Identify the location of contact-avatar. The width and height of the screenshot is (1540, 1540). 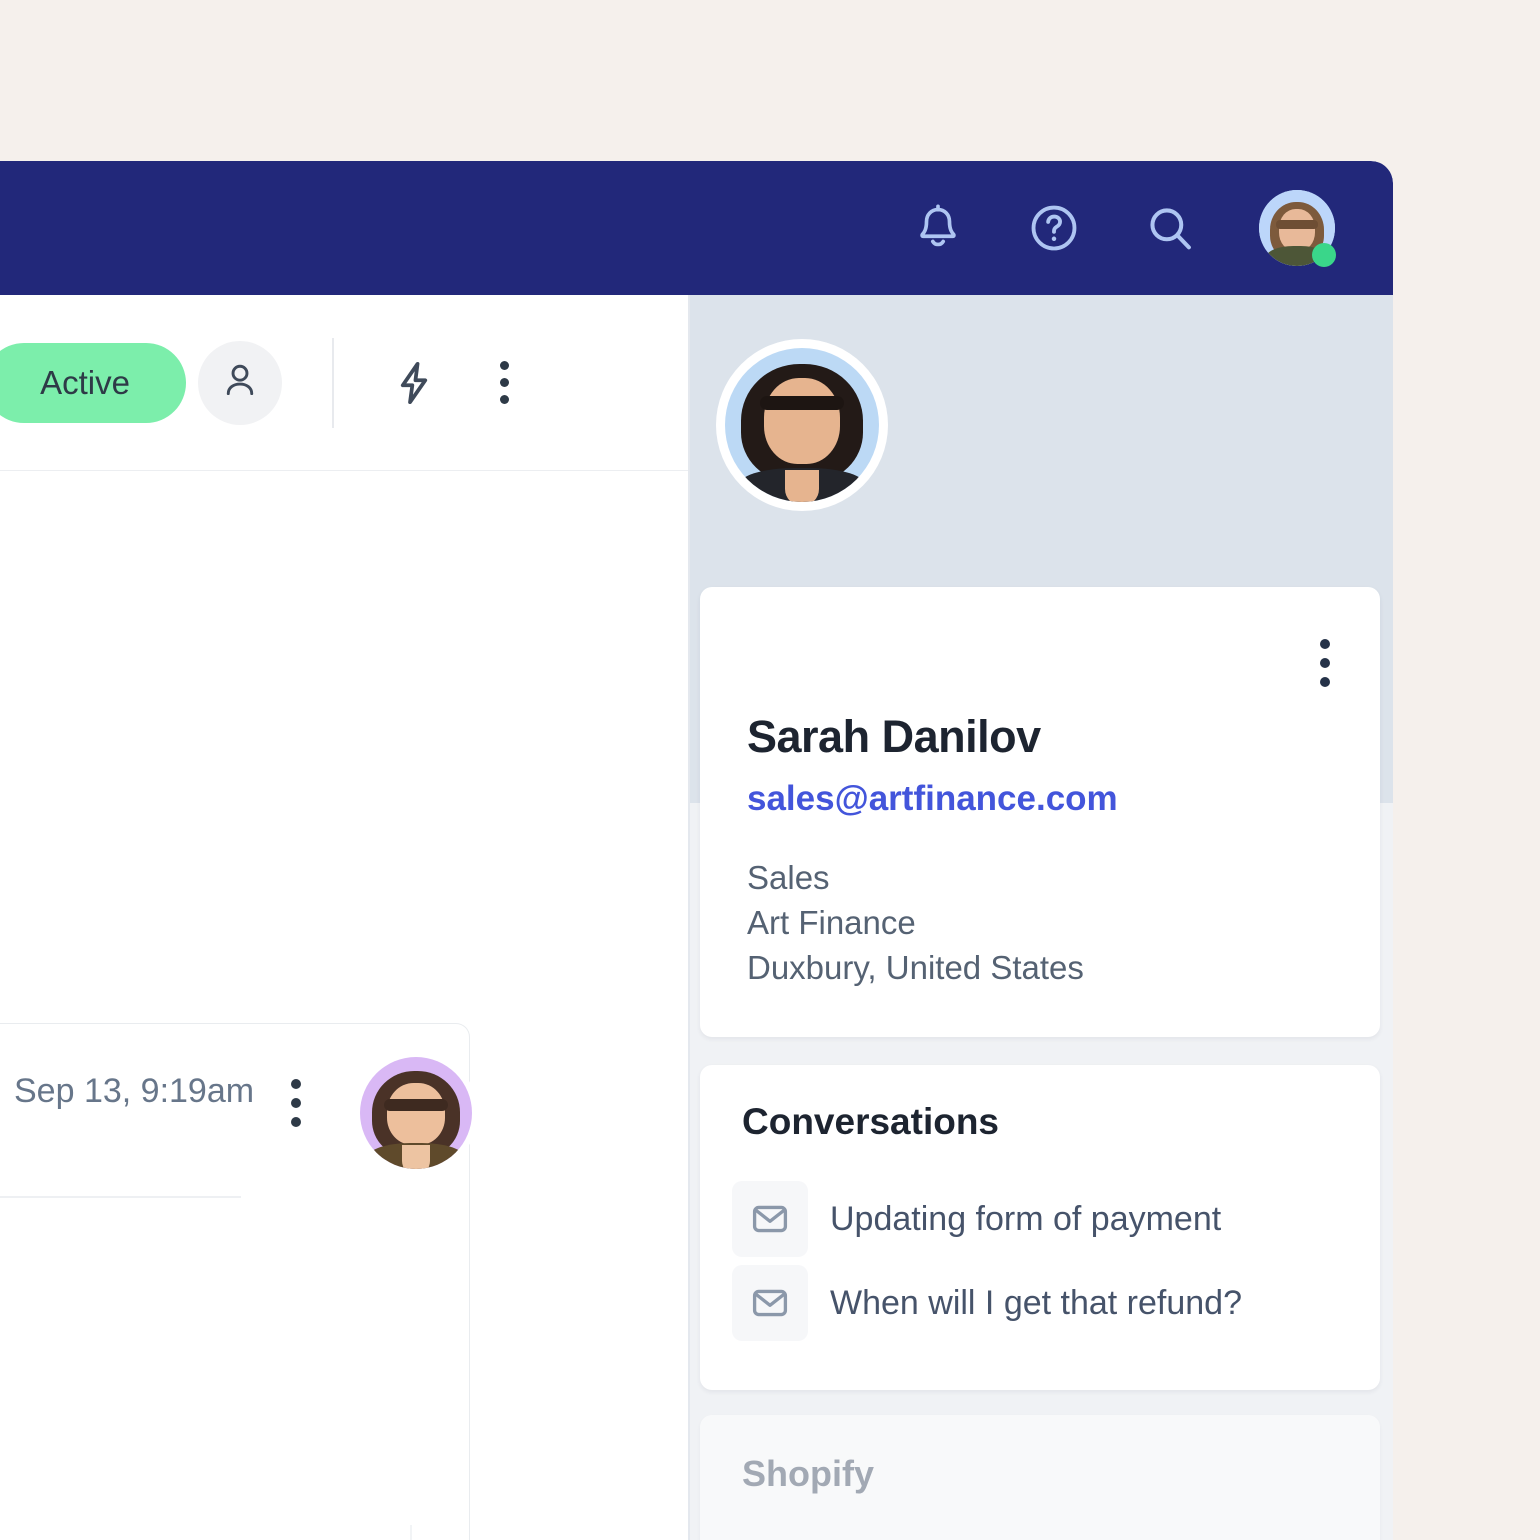
(802, 425).